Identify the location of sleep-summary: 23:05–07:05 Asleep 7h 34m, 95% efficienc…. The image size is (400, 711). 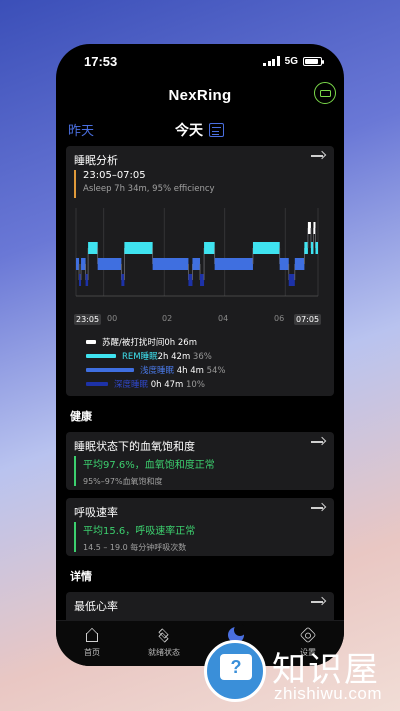
(200, 184).